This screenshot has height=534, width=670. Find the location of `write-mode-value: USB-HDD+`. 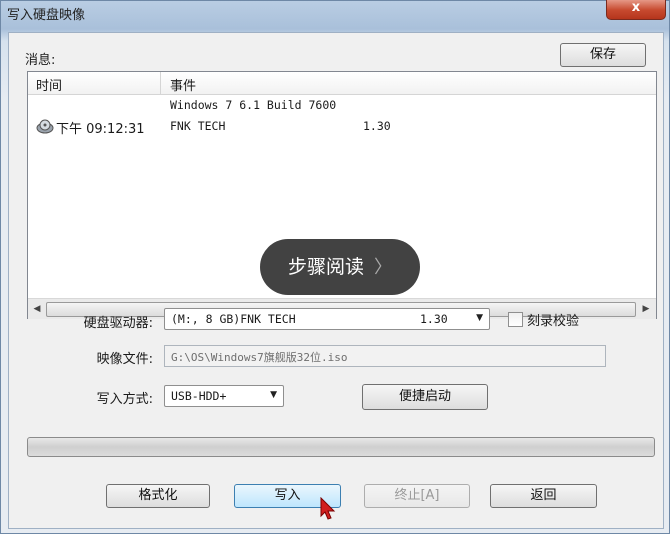

write-mode-value: USB-HDD+ is located at coordinates (199, 396).